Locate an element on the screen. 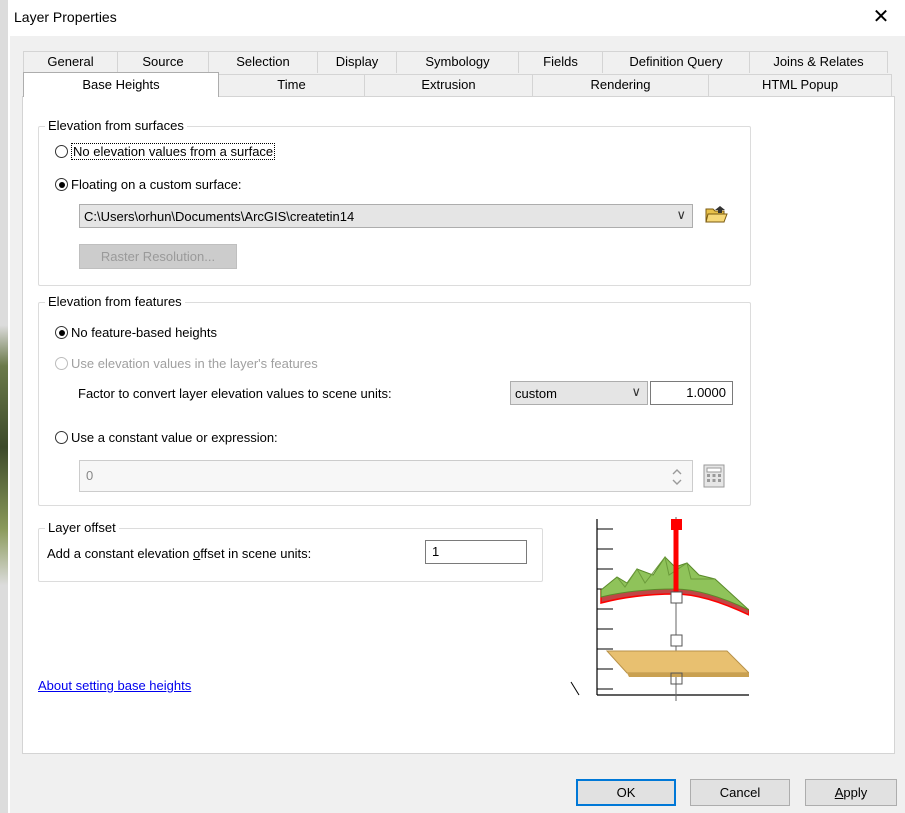 The image size is (905, 813). offset-value-input: 1 is located at coordinates (476, 552).